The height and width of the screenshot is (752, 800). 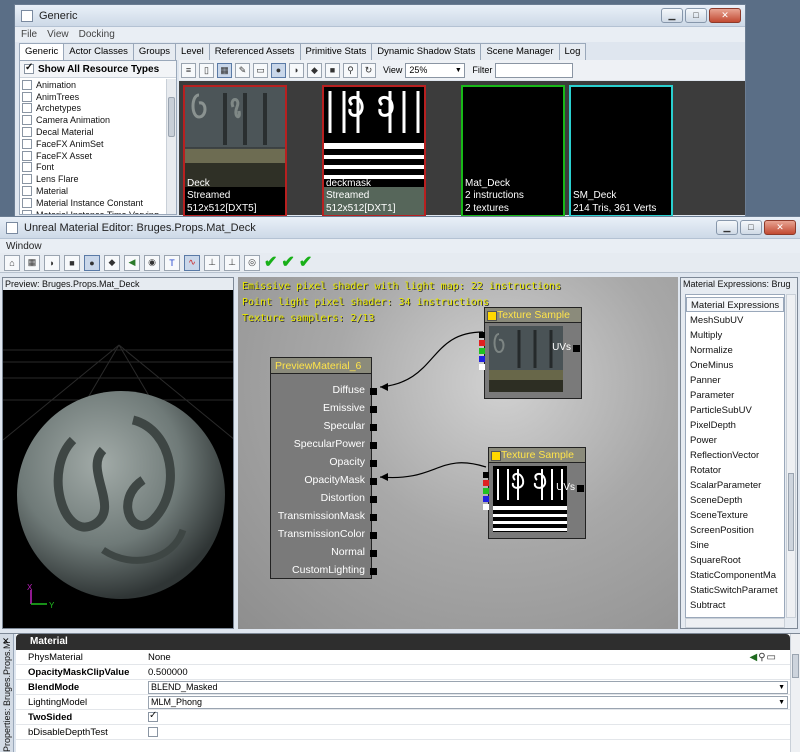 What do you see at coordinates (154, 51) in the screenshot?
I see `tab-groups: Groups` at bounding box center [154, 51].